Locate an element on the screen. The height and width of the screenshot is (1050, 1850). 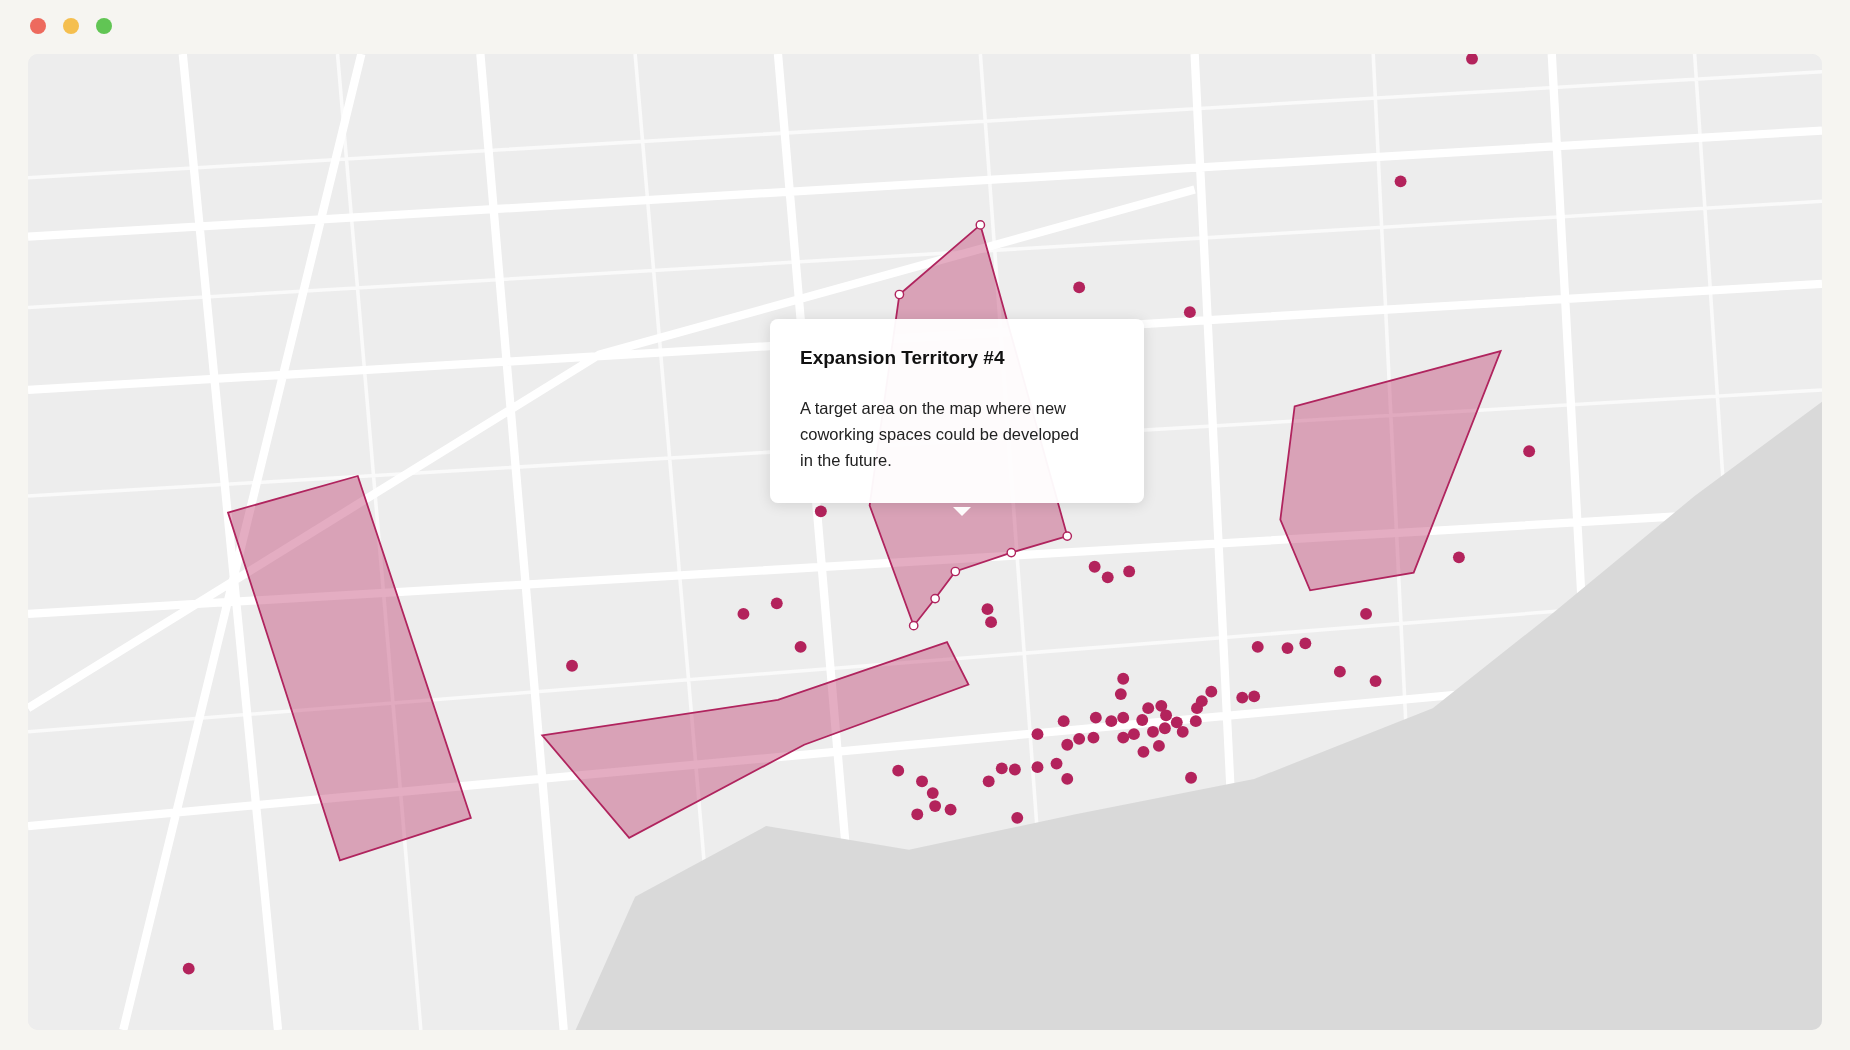
window-control is located at coordinates (38, 26).